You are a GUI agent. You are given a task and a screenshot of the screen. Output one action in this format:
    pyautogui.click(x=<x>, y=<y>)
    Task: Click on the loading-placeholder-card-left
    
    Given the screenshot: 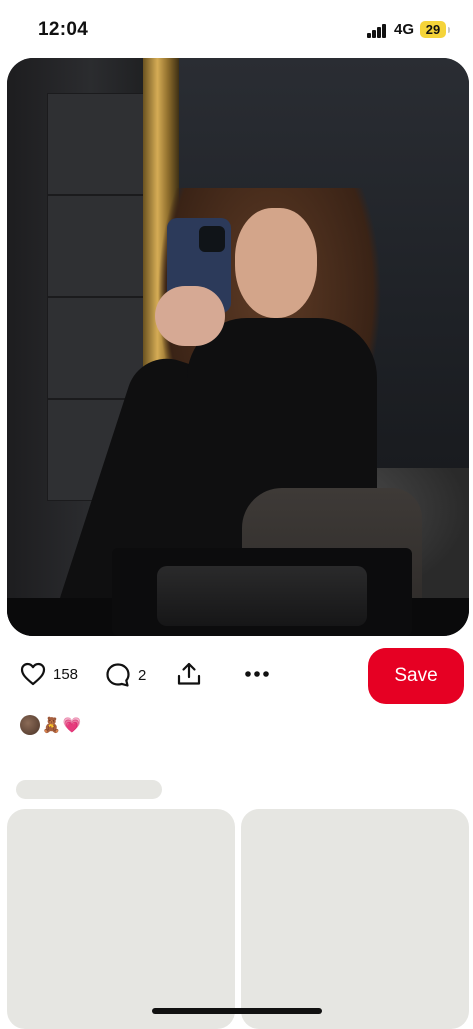 What is the action you would take?
    pyautogui.click(x=121, y=919)
    